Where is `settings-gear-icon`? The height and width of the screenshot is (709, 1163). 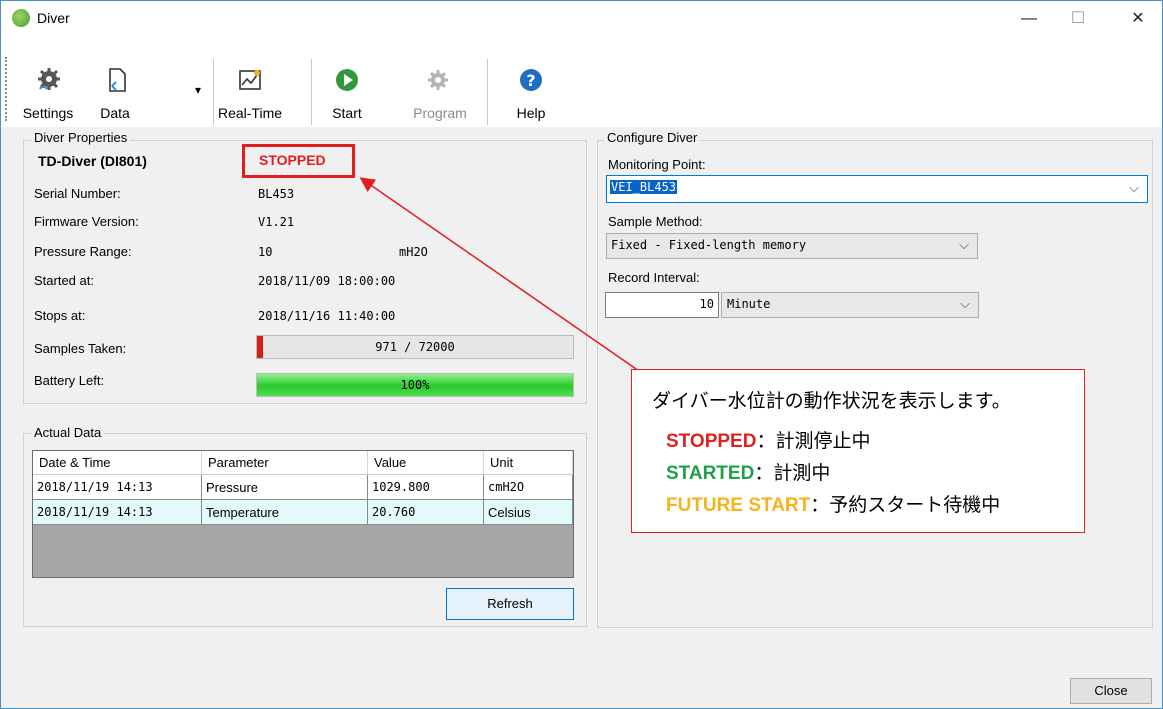 settings-gear-icon is located at coordinates (49, 79).